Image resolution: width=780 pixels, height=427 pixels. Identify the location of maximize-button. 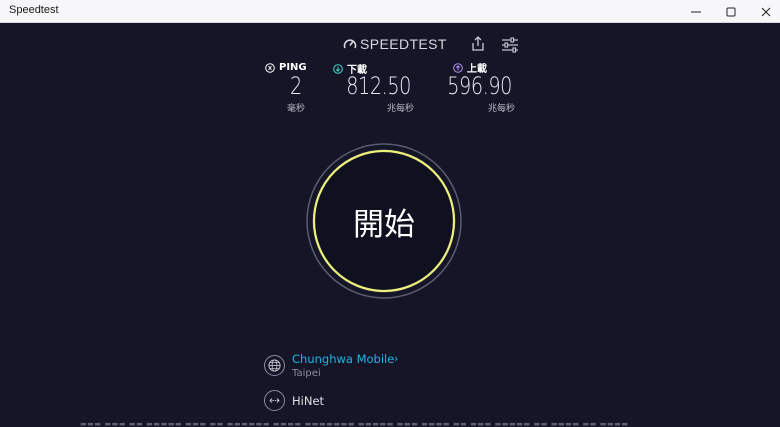
(731, 11).